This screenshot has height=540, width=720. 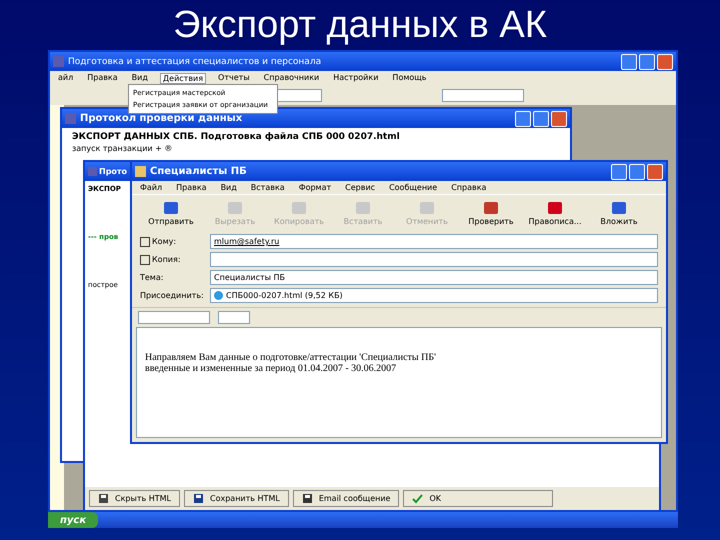 I want to click on window-title: Прото, so click(x=113, y=171).